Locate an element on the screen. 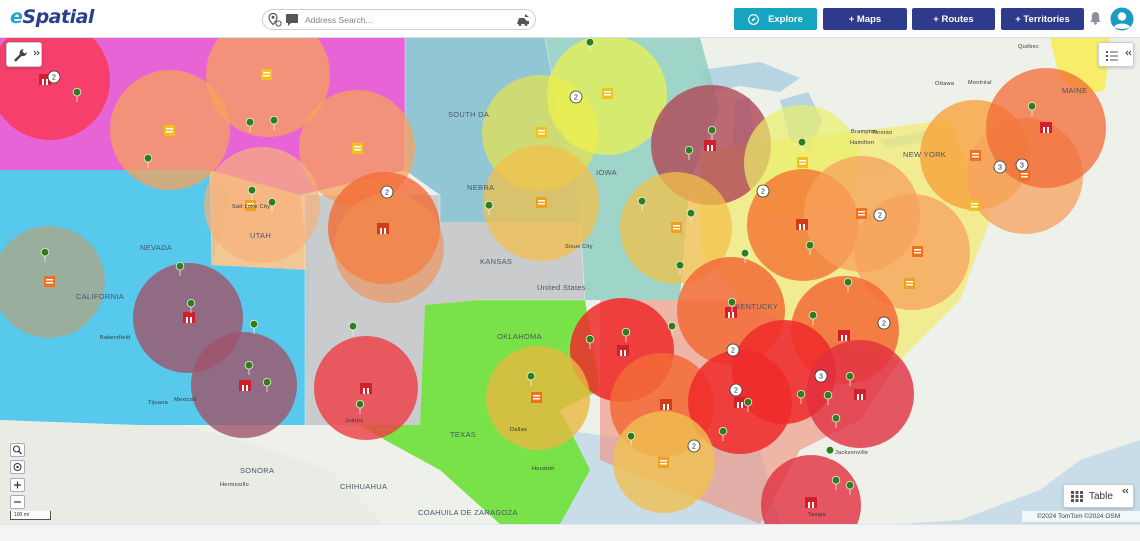 The height and width of the screenshot is (541, 1140). add-maps-label: + Maps is located at coordinates (865, 19).